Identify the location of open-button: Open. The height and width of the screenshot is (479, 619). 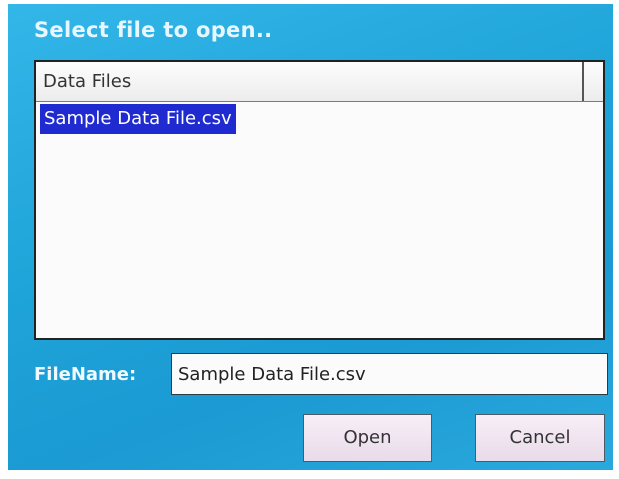
(367, 438).